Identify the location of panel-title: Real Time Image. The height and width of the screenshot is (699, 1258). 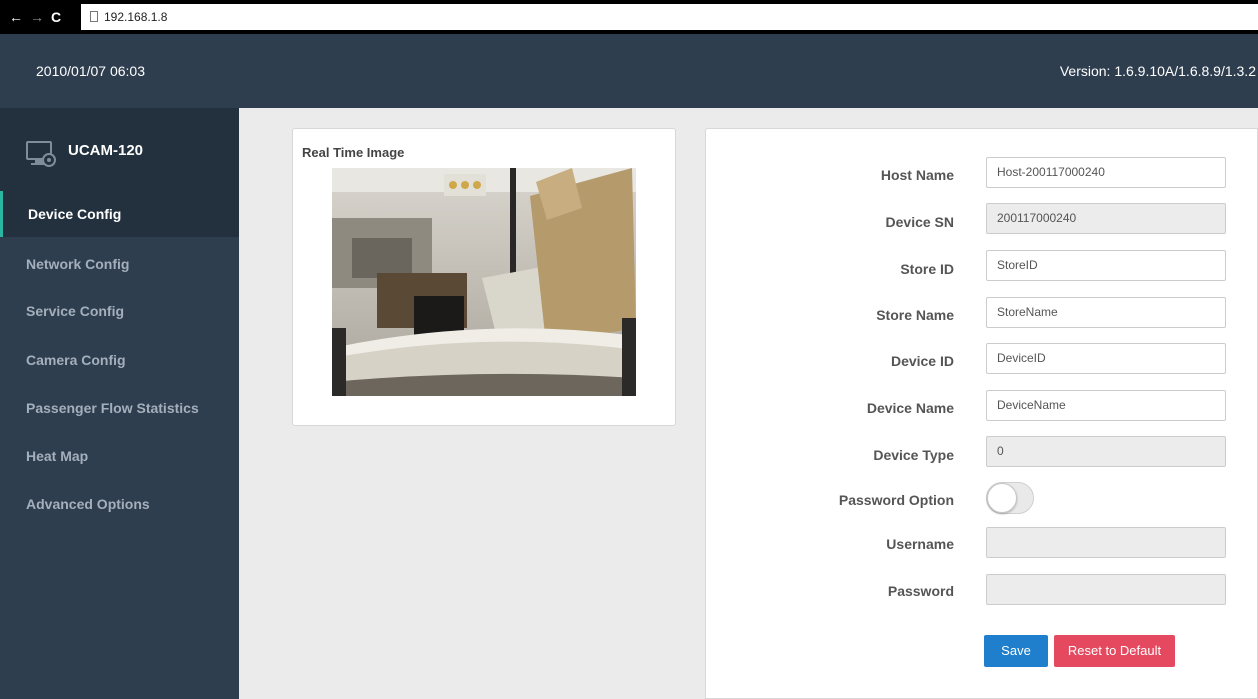
(353, 152).